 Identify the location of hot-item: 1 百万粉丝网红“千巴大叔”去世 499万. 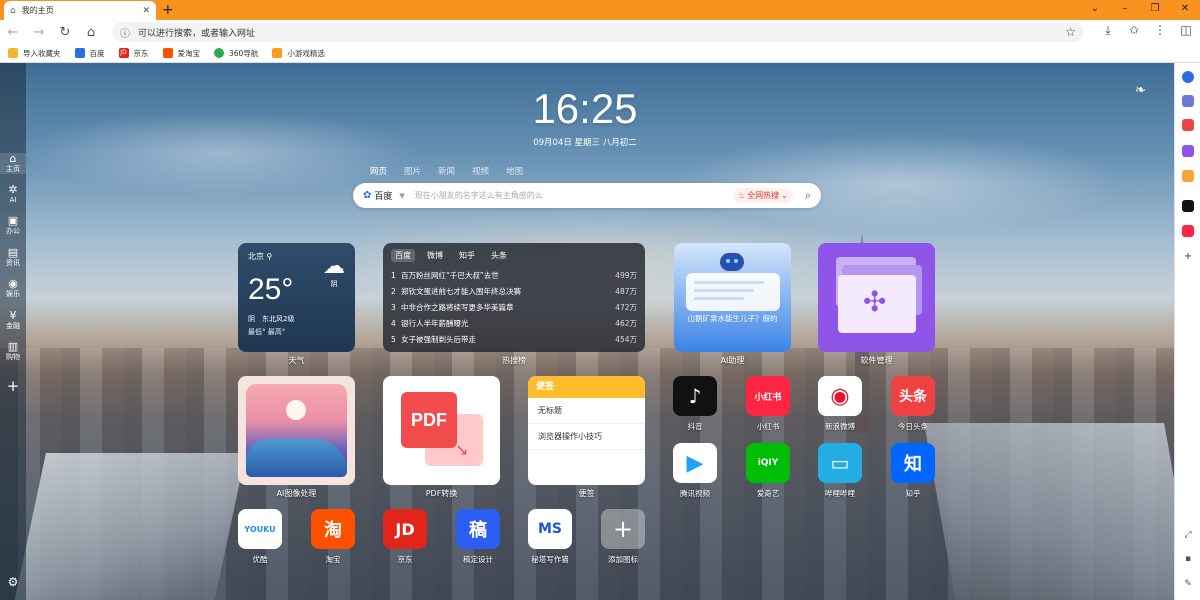
(514, 276).